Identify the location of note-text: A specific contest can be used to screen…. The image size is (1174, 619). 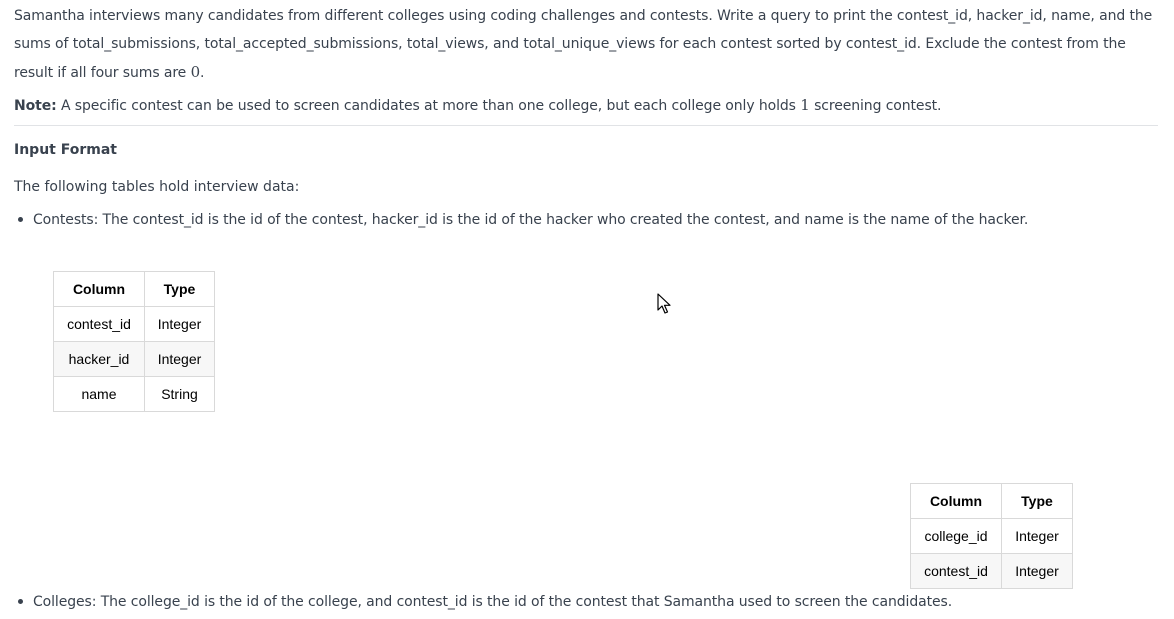
(428, 106).